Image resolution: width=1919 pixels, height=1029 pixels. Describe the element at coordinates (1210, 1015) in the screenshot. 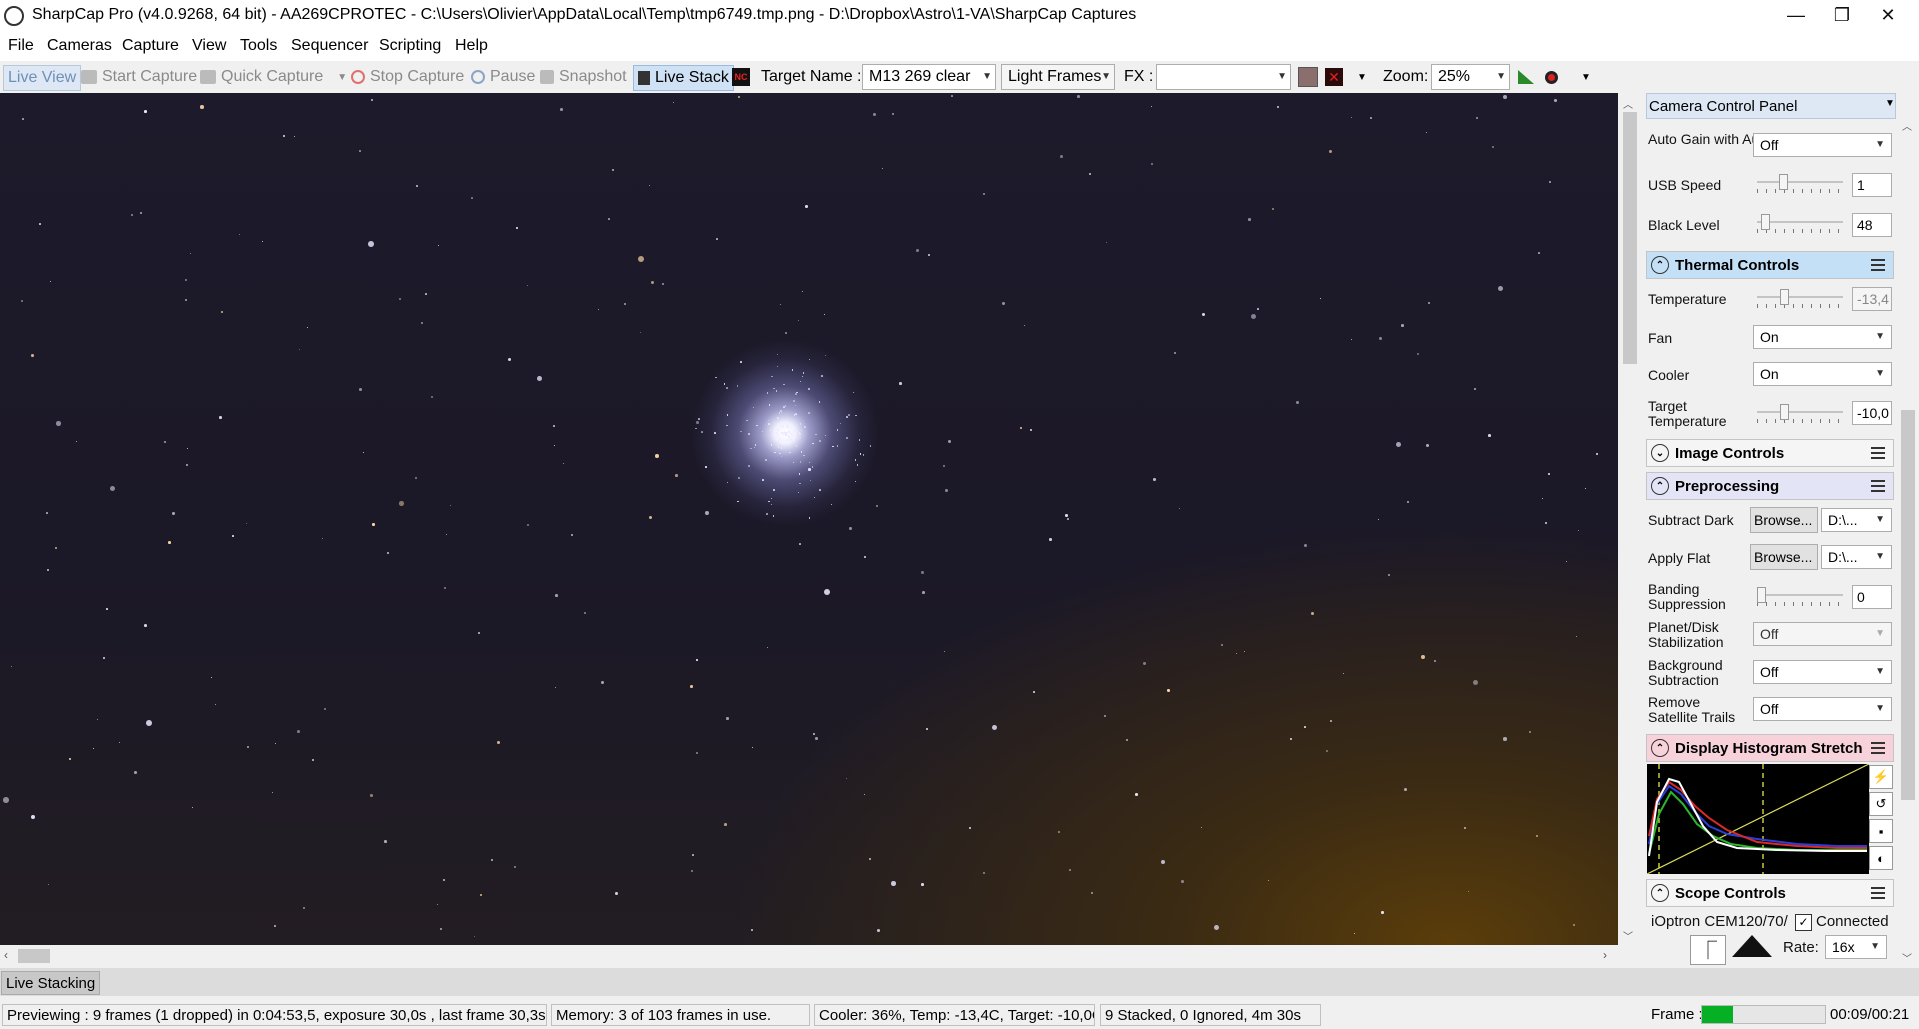

I see `status-stacked: 9 Stacked, 0 Ignored, 4m 30s` at that location.